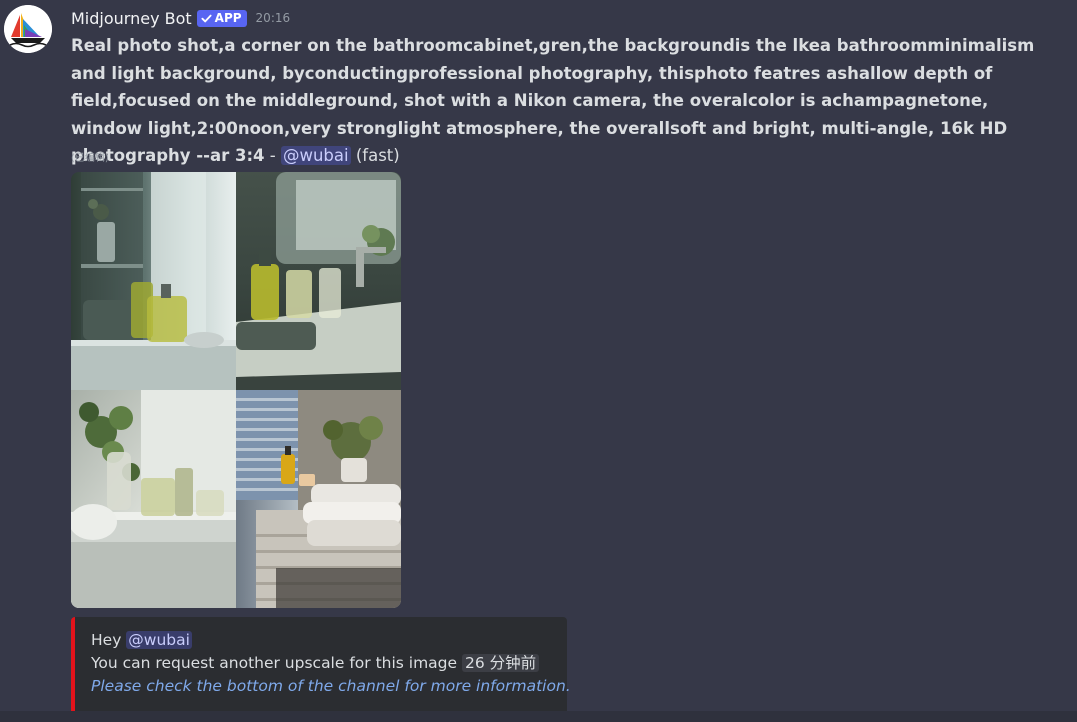 The image size is (1077, 722). What do you see at coordinates (228, 18) in the screenshot?
I see `app-badge-label: APP` at bounding box center [228, 18].